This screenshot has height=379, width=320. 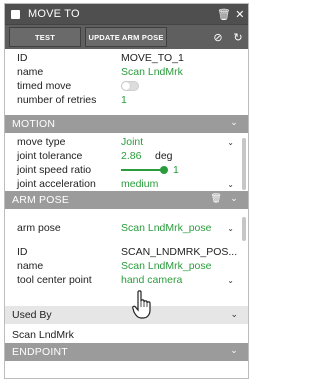 What do you see at coordinates (56, 184) in the screenshot?
I see `joint-acceleration-label: joint acceleration` at bounding box center [56, 184].